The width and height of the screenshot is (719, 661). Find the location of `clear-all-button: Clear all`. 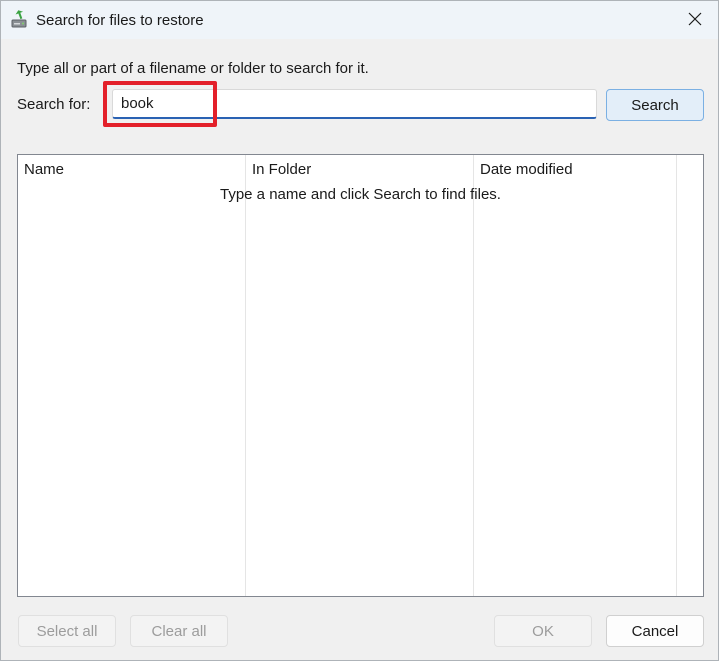

clear-all-button: Clear all is located at coordinates (179, 631).